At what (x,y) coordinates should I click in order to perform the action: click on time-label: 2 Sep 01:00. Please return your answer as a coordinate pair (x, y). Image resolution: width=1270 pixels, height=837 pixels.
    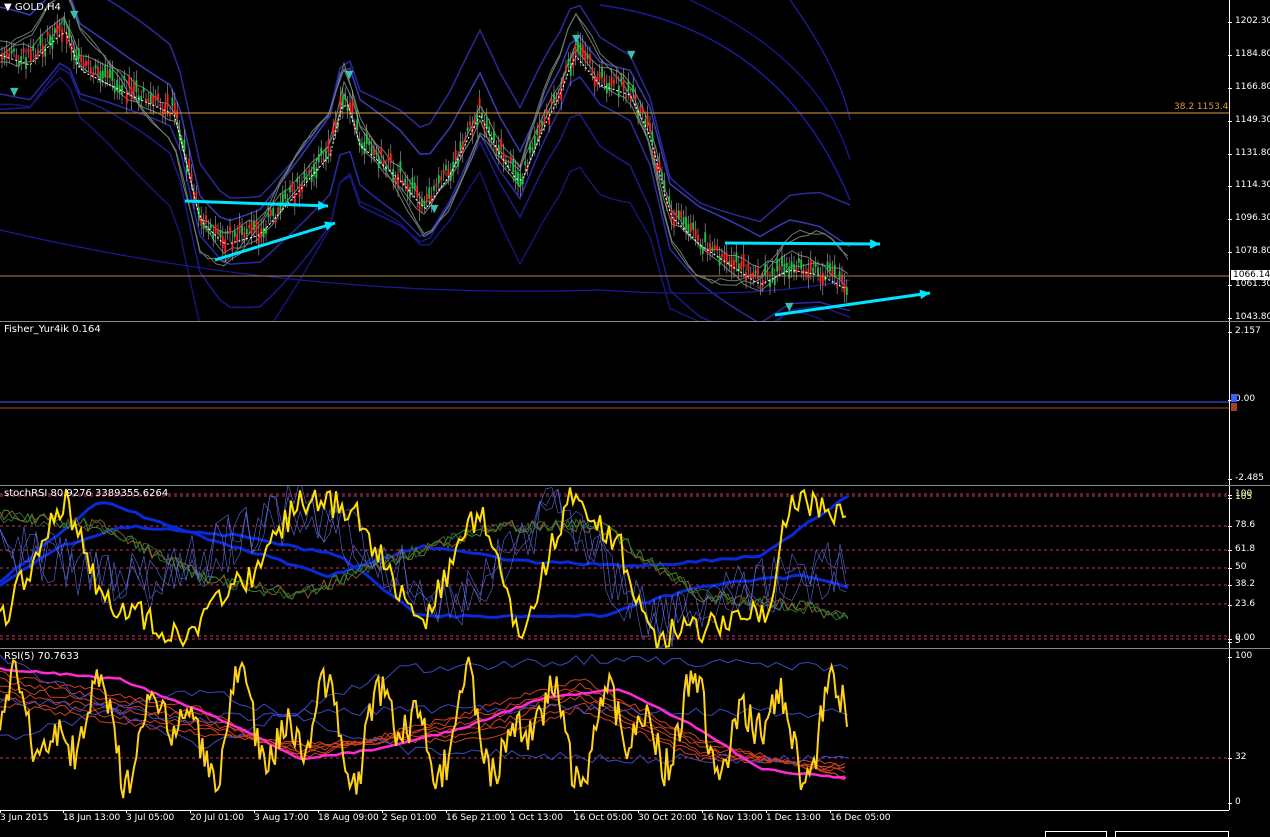
    Looking at the image, I should click on (409, 816).